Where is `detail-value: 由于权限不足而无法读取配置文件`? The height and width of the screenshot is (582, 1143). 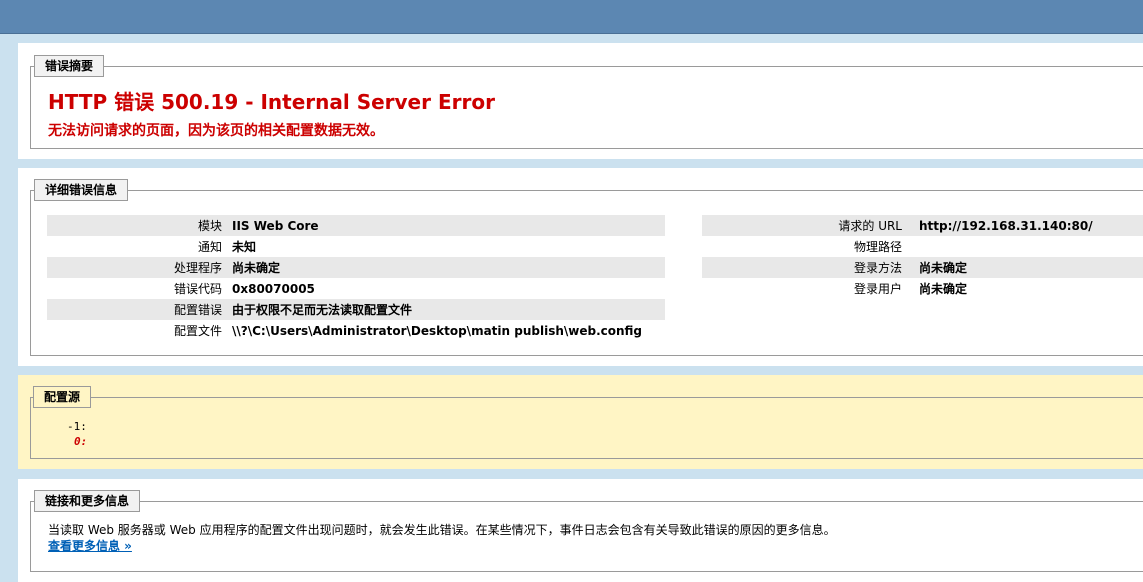 detail-value: 由于权限不足而无法读取配置文件 is located at coordinates (446, 309).